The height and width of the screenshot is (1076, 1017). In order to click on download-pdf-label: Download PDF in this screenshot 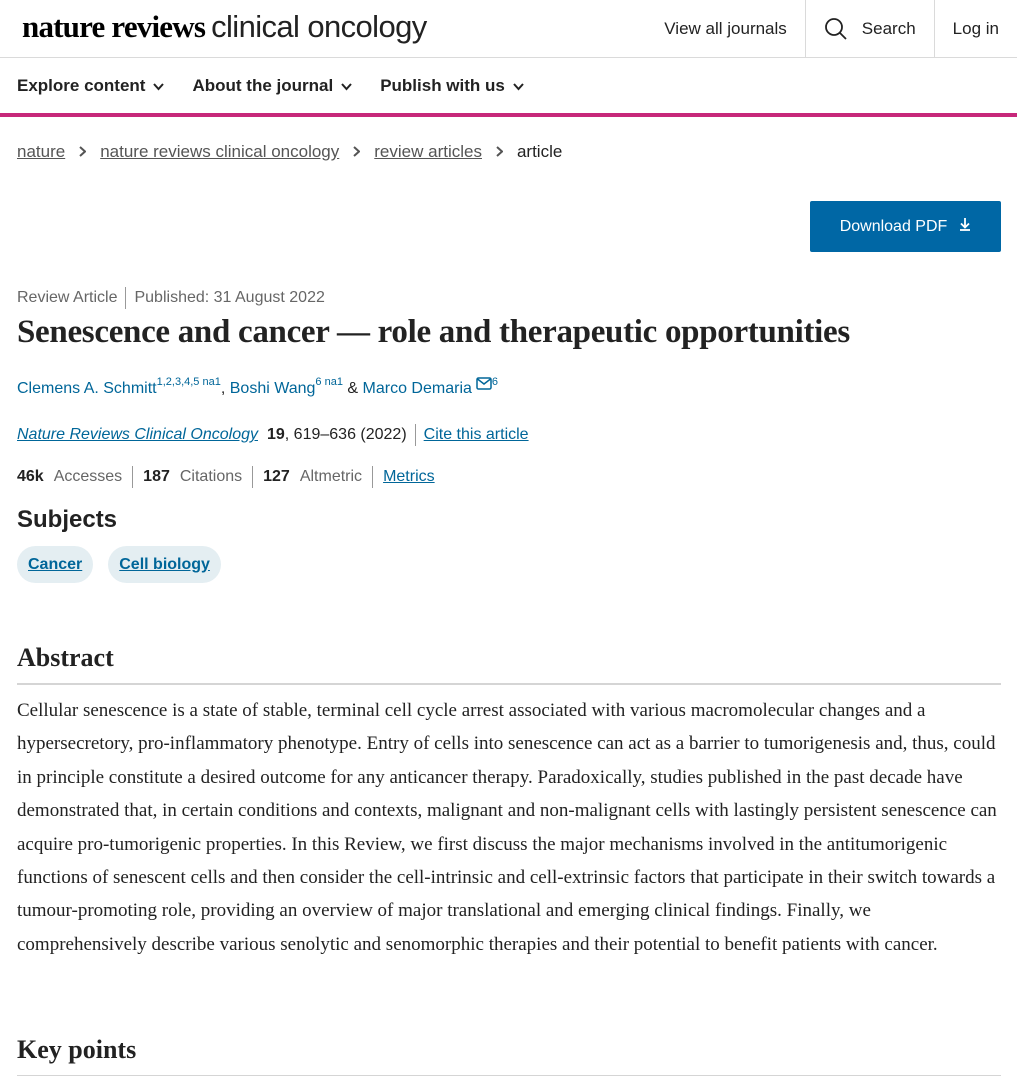, I will do `click(893, 226)`.